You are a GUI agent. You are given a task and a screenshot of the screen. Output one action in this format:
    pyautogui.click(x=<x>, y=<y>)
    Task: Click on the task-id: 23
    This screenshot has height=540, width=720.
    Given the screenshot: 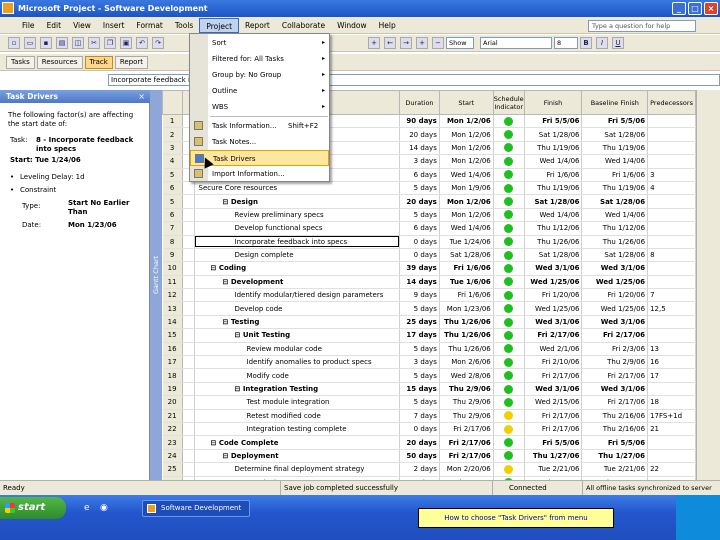 What is the action you would take?
    pyautogui.click(x=172, y=442)
    